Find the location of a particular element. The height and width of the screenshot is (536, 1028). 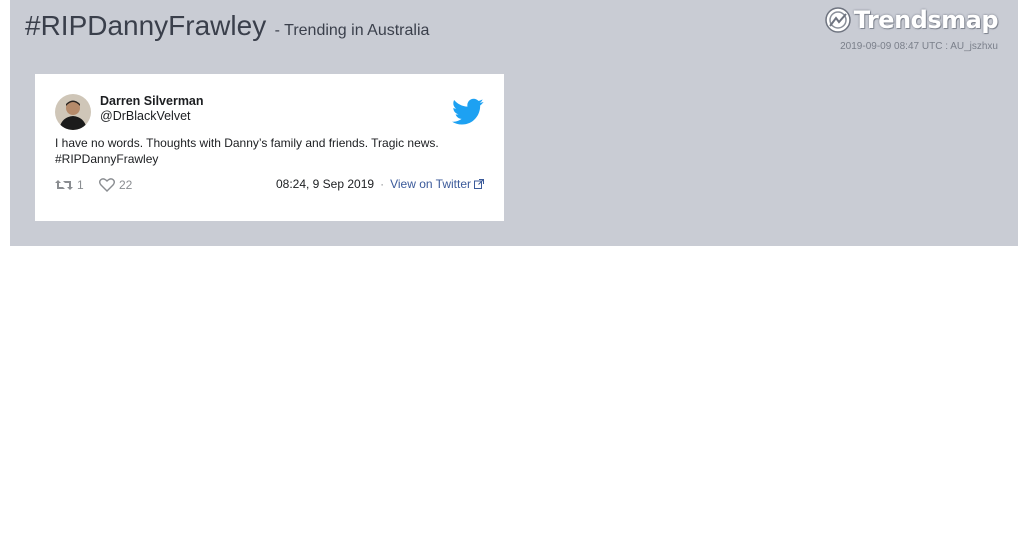

trend-title: #RIPDannyFrawley - Trending in Australia is located at coordinates (227, 26).